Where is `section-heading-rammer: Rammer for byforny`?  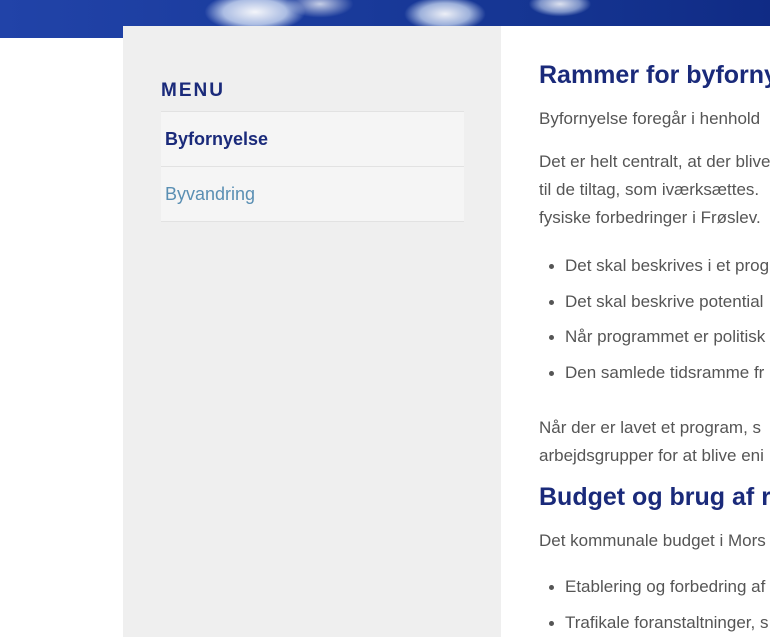 section-heading-rammer: Rammer for byforny is located at coordinates (654, 75).